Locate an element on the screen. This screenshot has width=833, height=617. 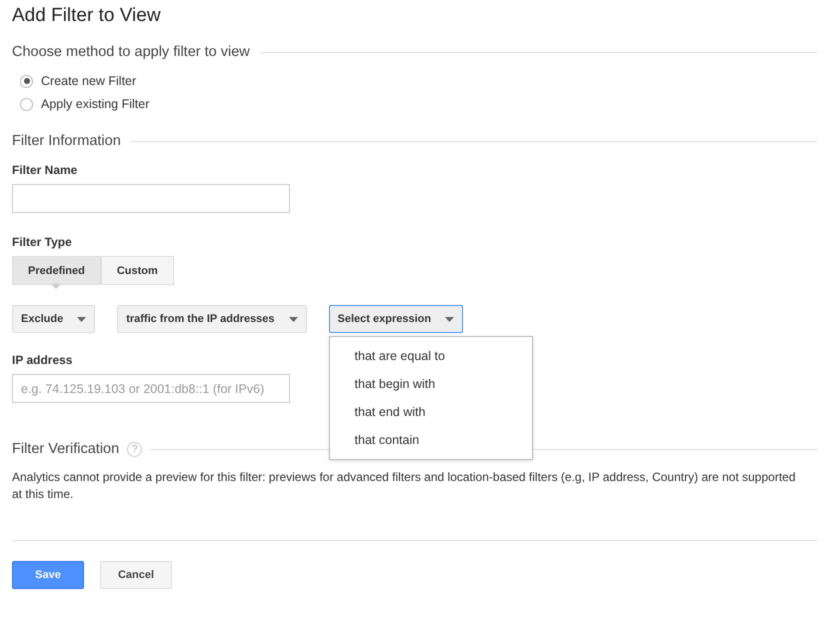
filter-name-field is located at coordinates (151, 198).